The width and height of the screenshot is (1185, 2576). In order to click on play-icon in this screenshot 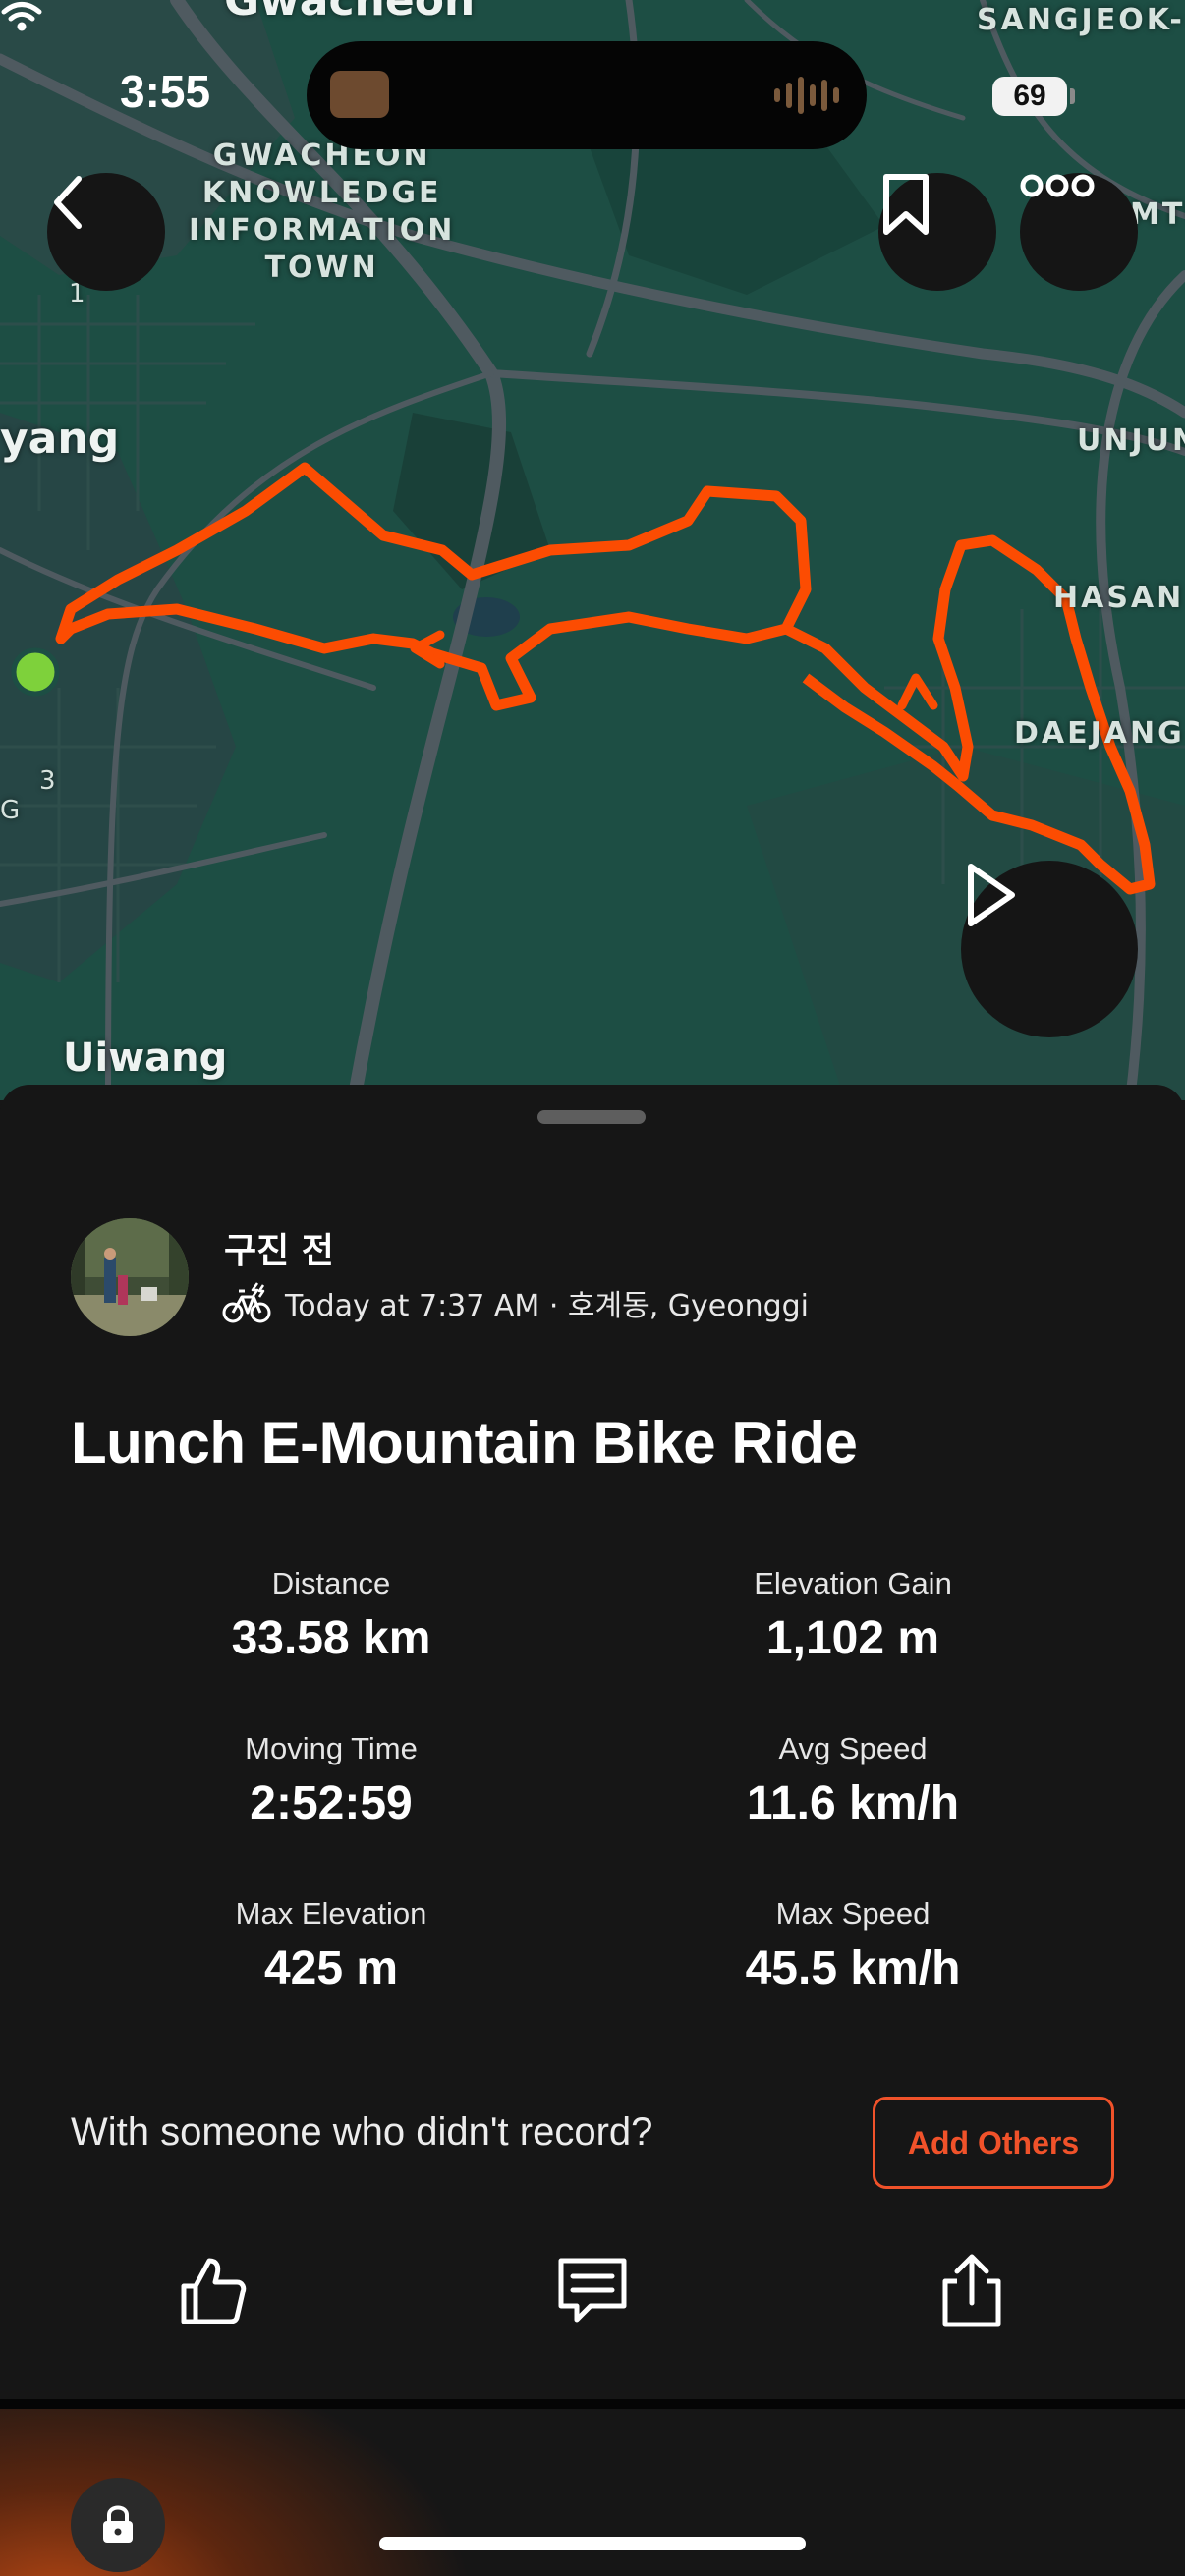, I will do `click(992, 895)`.